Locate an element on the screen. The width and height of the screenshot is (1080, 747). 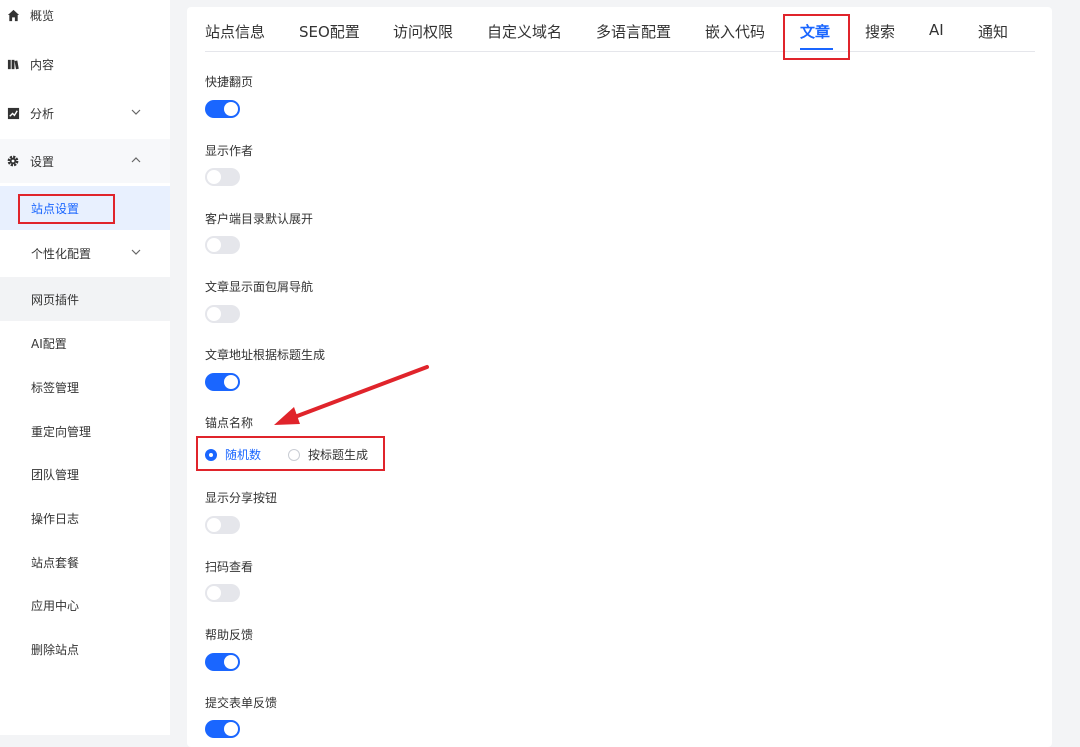
setting-label-show-author: 显示作者 is located at coordinates (229, 151).